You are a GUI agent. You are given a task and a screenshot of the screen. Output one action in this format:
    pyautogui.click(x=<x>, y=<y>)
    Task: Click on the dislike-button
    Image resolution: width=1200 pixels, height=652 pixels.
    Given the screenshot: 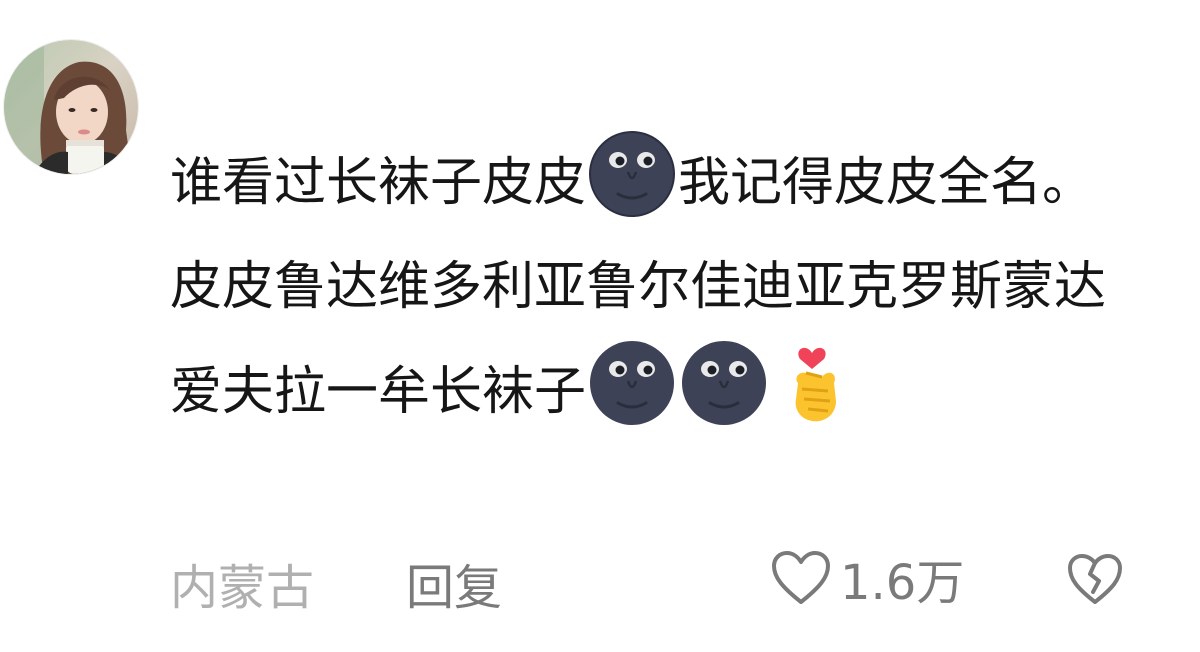 What is the action you would take?
    pyautogui.click(x=1095, y=579)
    